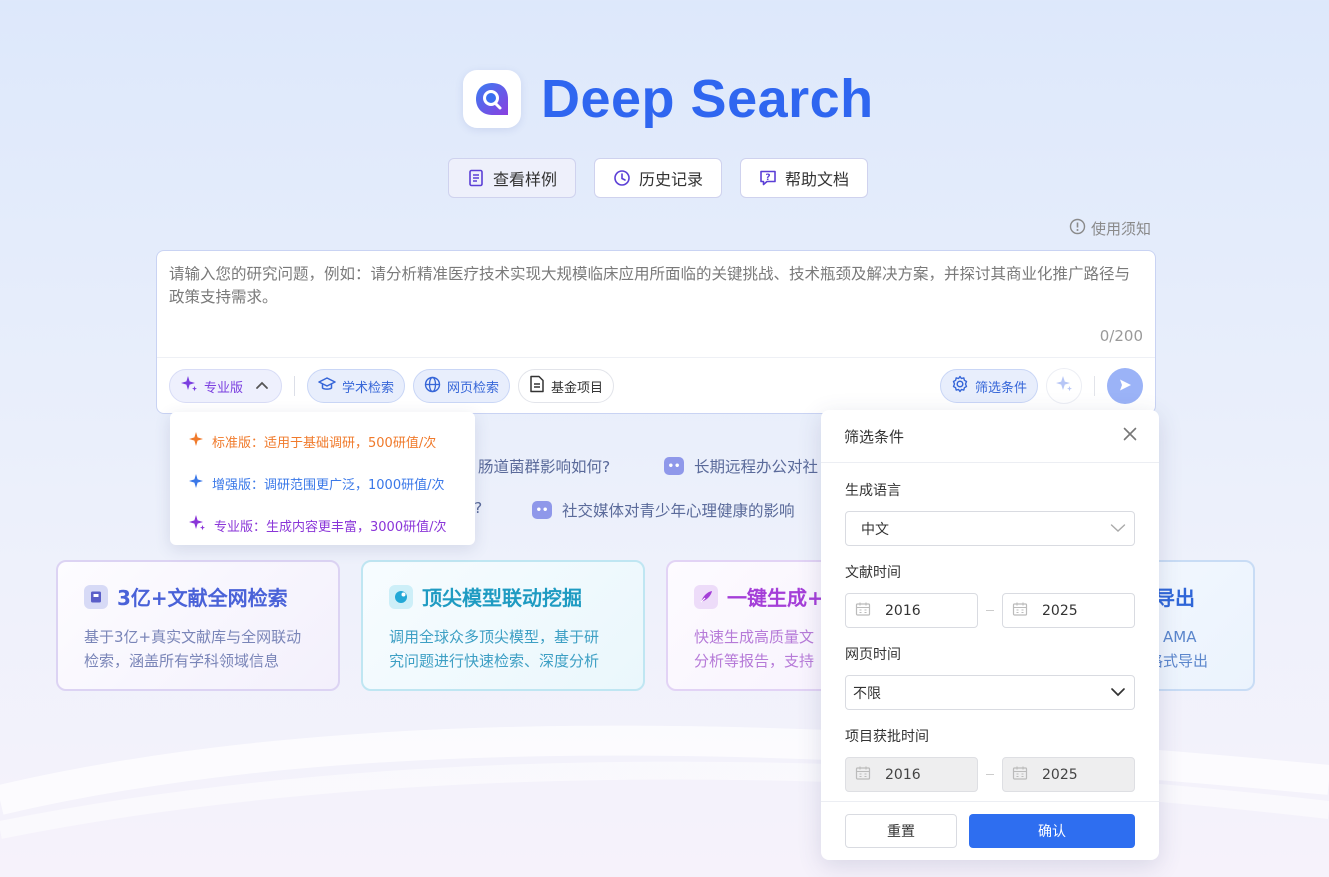 The width and height of the screenshot is (1329, 877). I want to click on academic-search-toggle: 学术检索, so click(356, 386).